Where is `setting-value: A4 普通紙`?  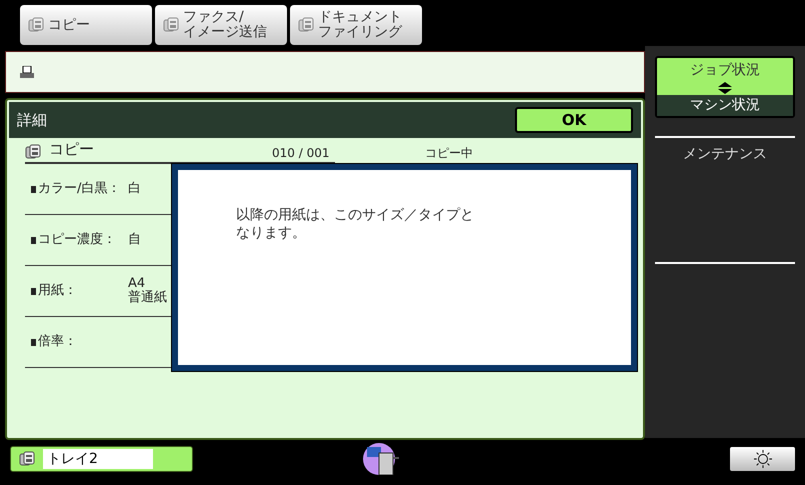 setting-value: A4 普通紙 is located at coordinates (147, 291).